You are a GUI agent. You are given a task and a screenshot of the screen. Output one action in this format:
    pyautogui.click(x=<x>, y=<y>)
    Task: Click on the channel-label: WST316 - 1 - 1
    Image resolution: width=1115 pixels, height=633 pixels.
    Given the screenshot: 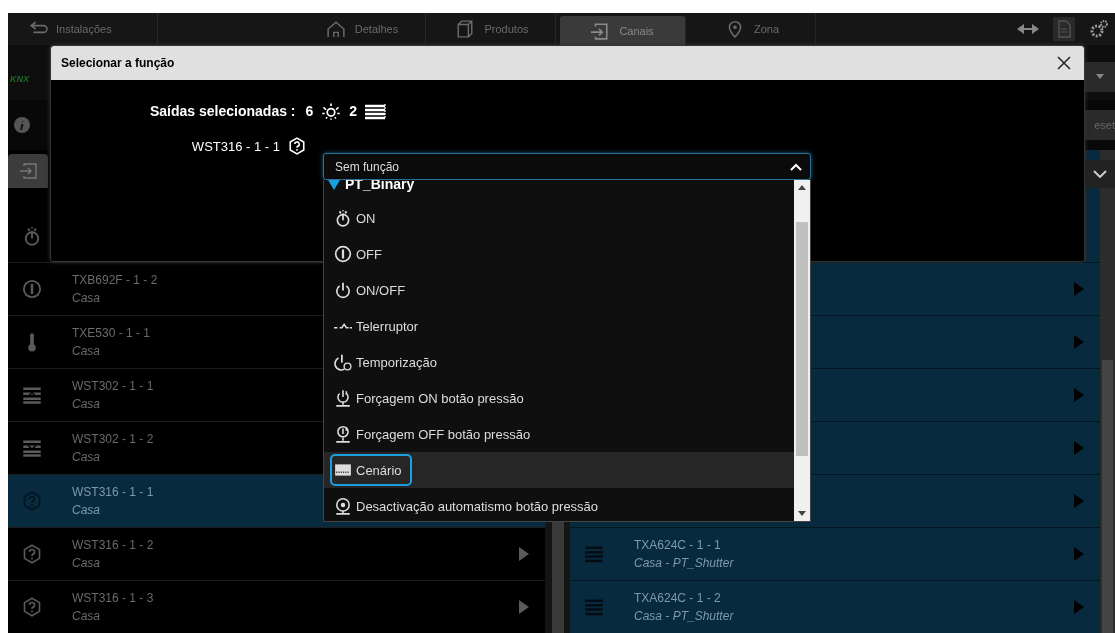 What is the action you would take?
    pyautogui.click(x=235, y=146)
    